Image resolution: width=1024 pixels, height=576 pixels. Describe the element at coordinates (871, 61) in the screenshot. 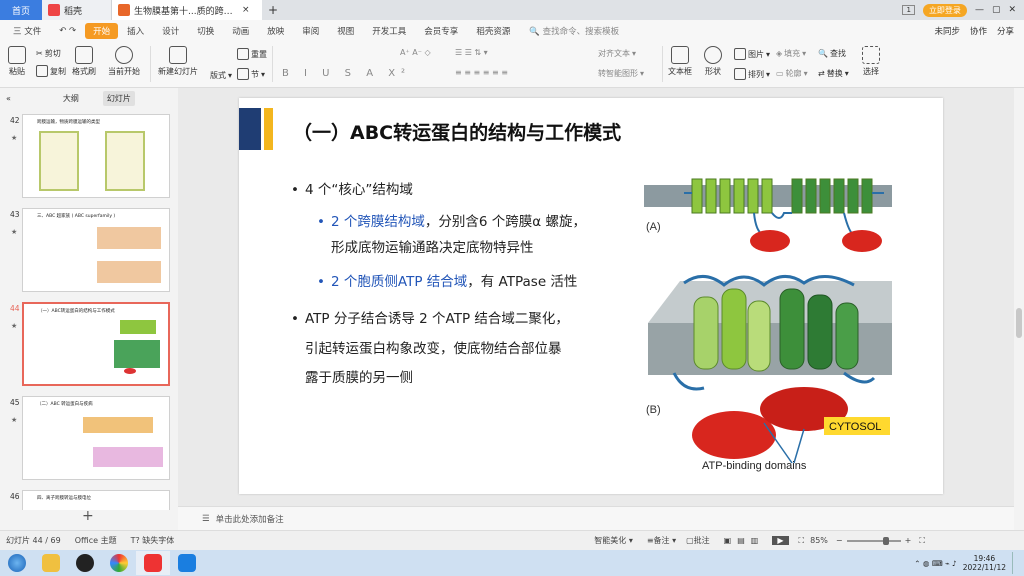

I see `select-button: 选择` at that location.